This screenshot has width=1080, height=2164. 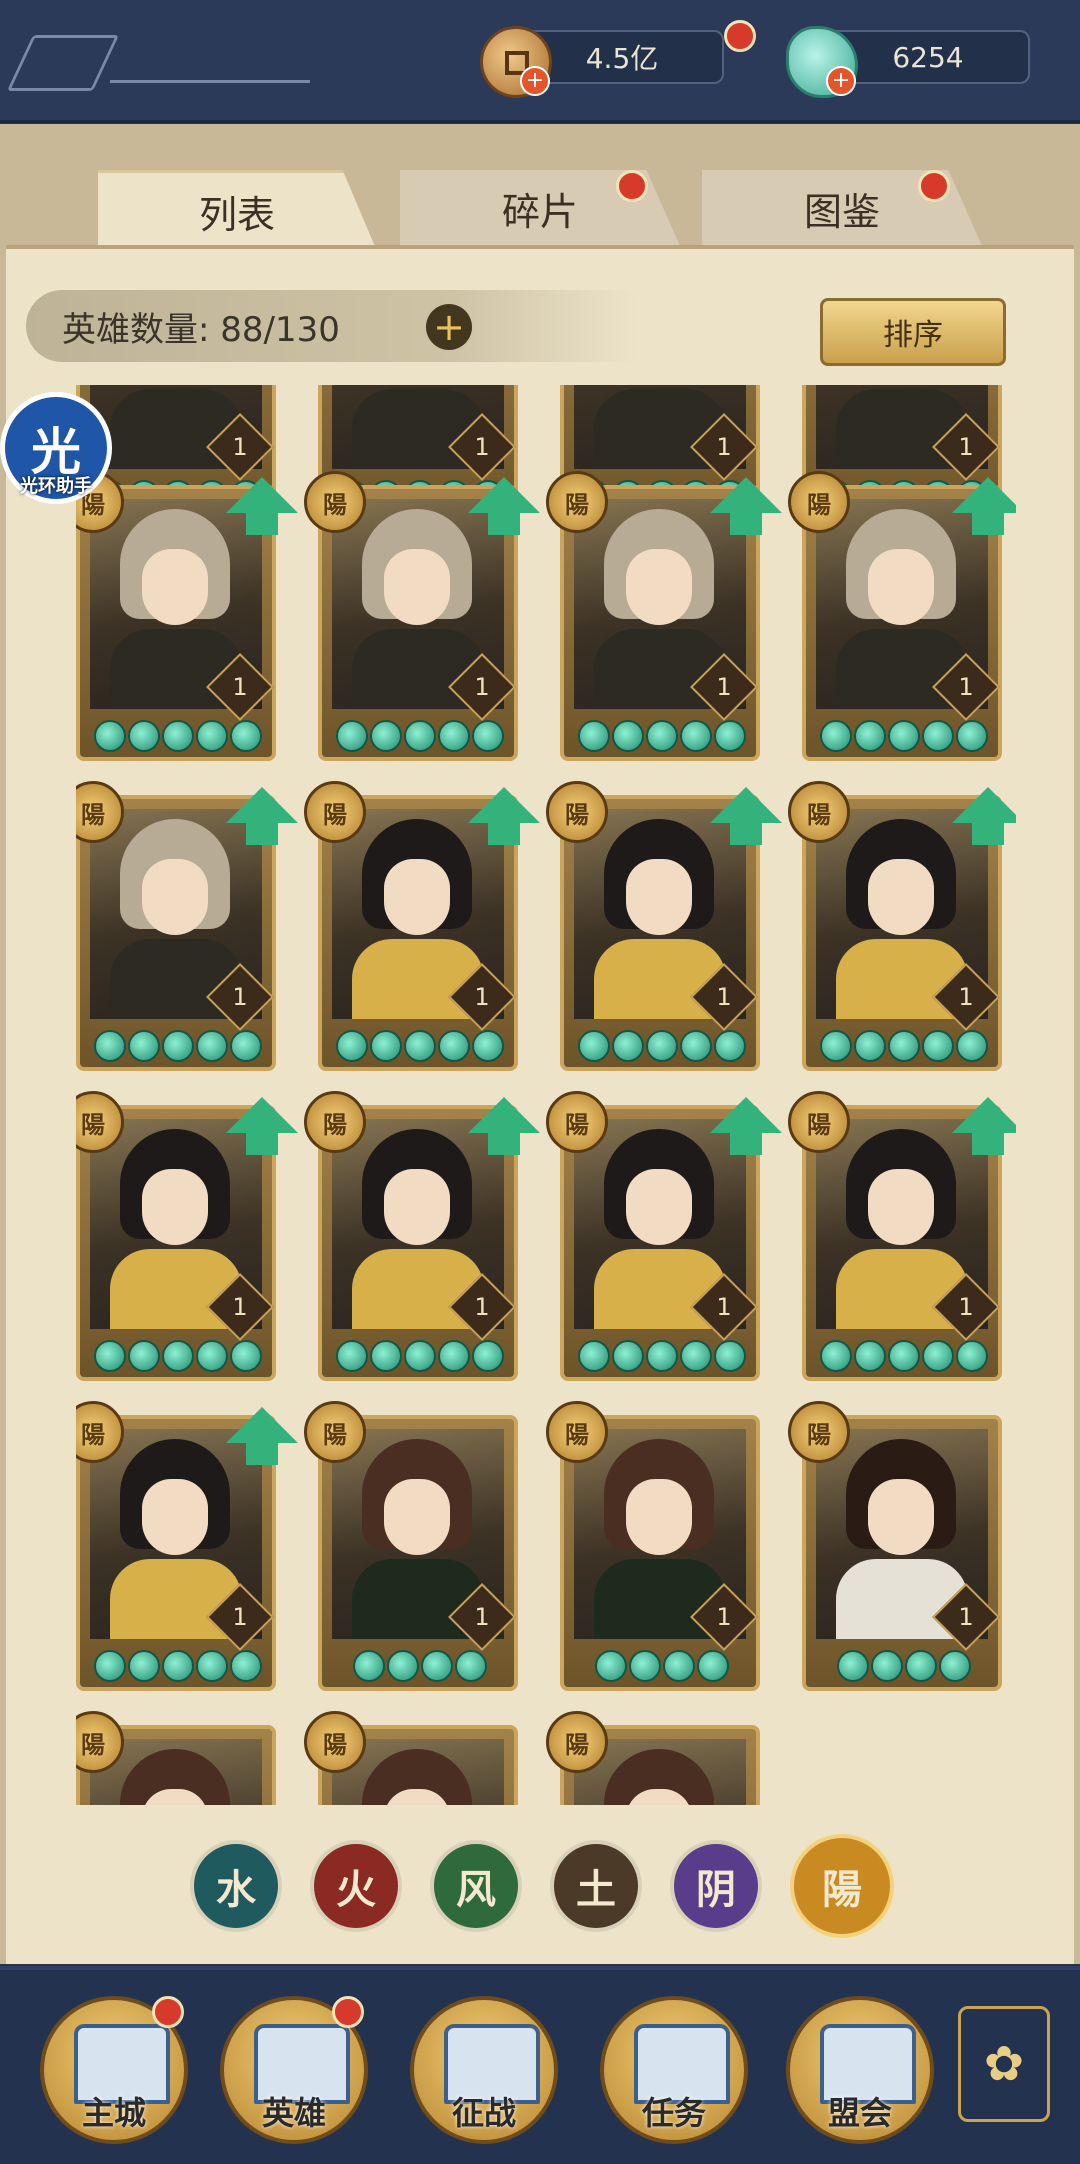 I want to click on element-filter-bar: 水火风土阴陽, so click(x=545, y=1887).